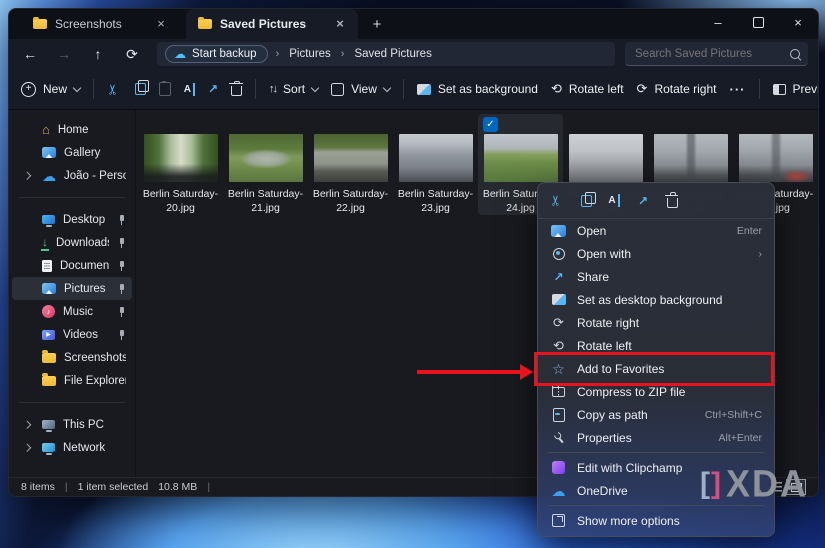  Describe the element at coordinates (272, 24) in the screenshot. I see `tab-saved-pictures: Saved Pictures ×` at that location.